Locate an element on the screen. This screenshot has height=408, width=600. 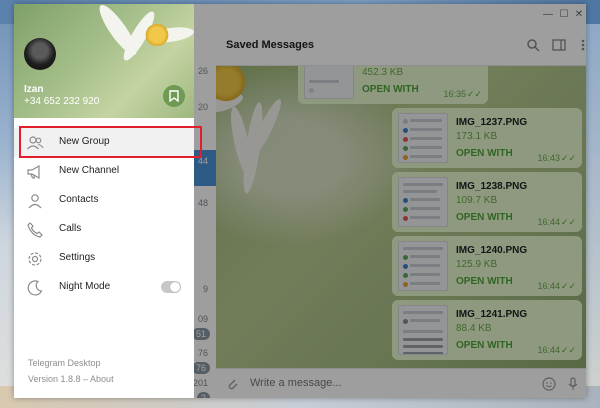
desktop-wallpaper-right is located at coordinates (593, 209).